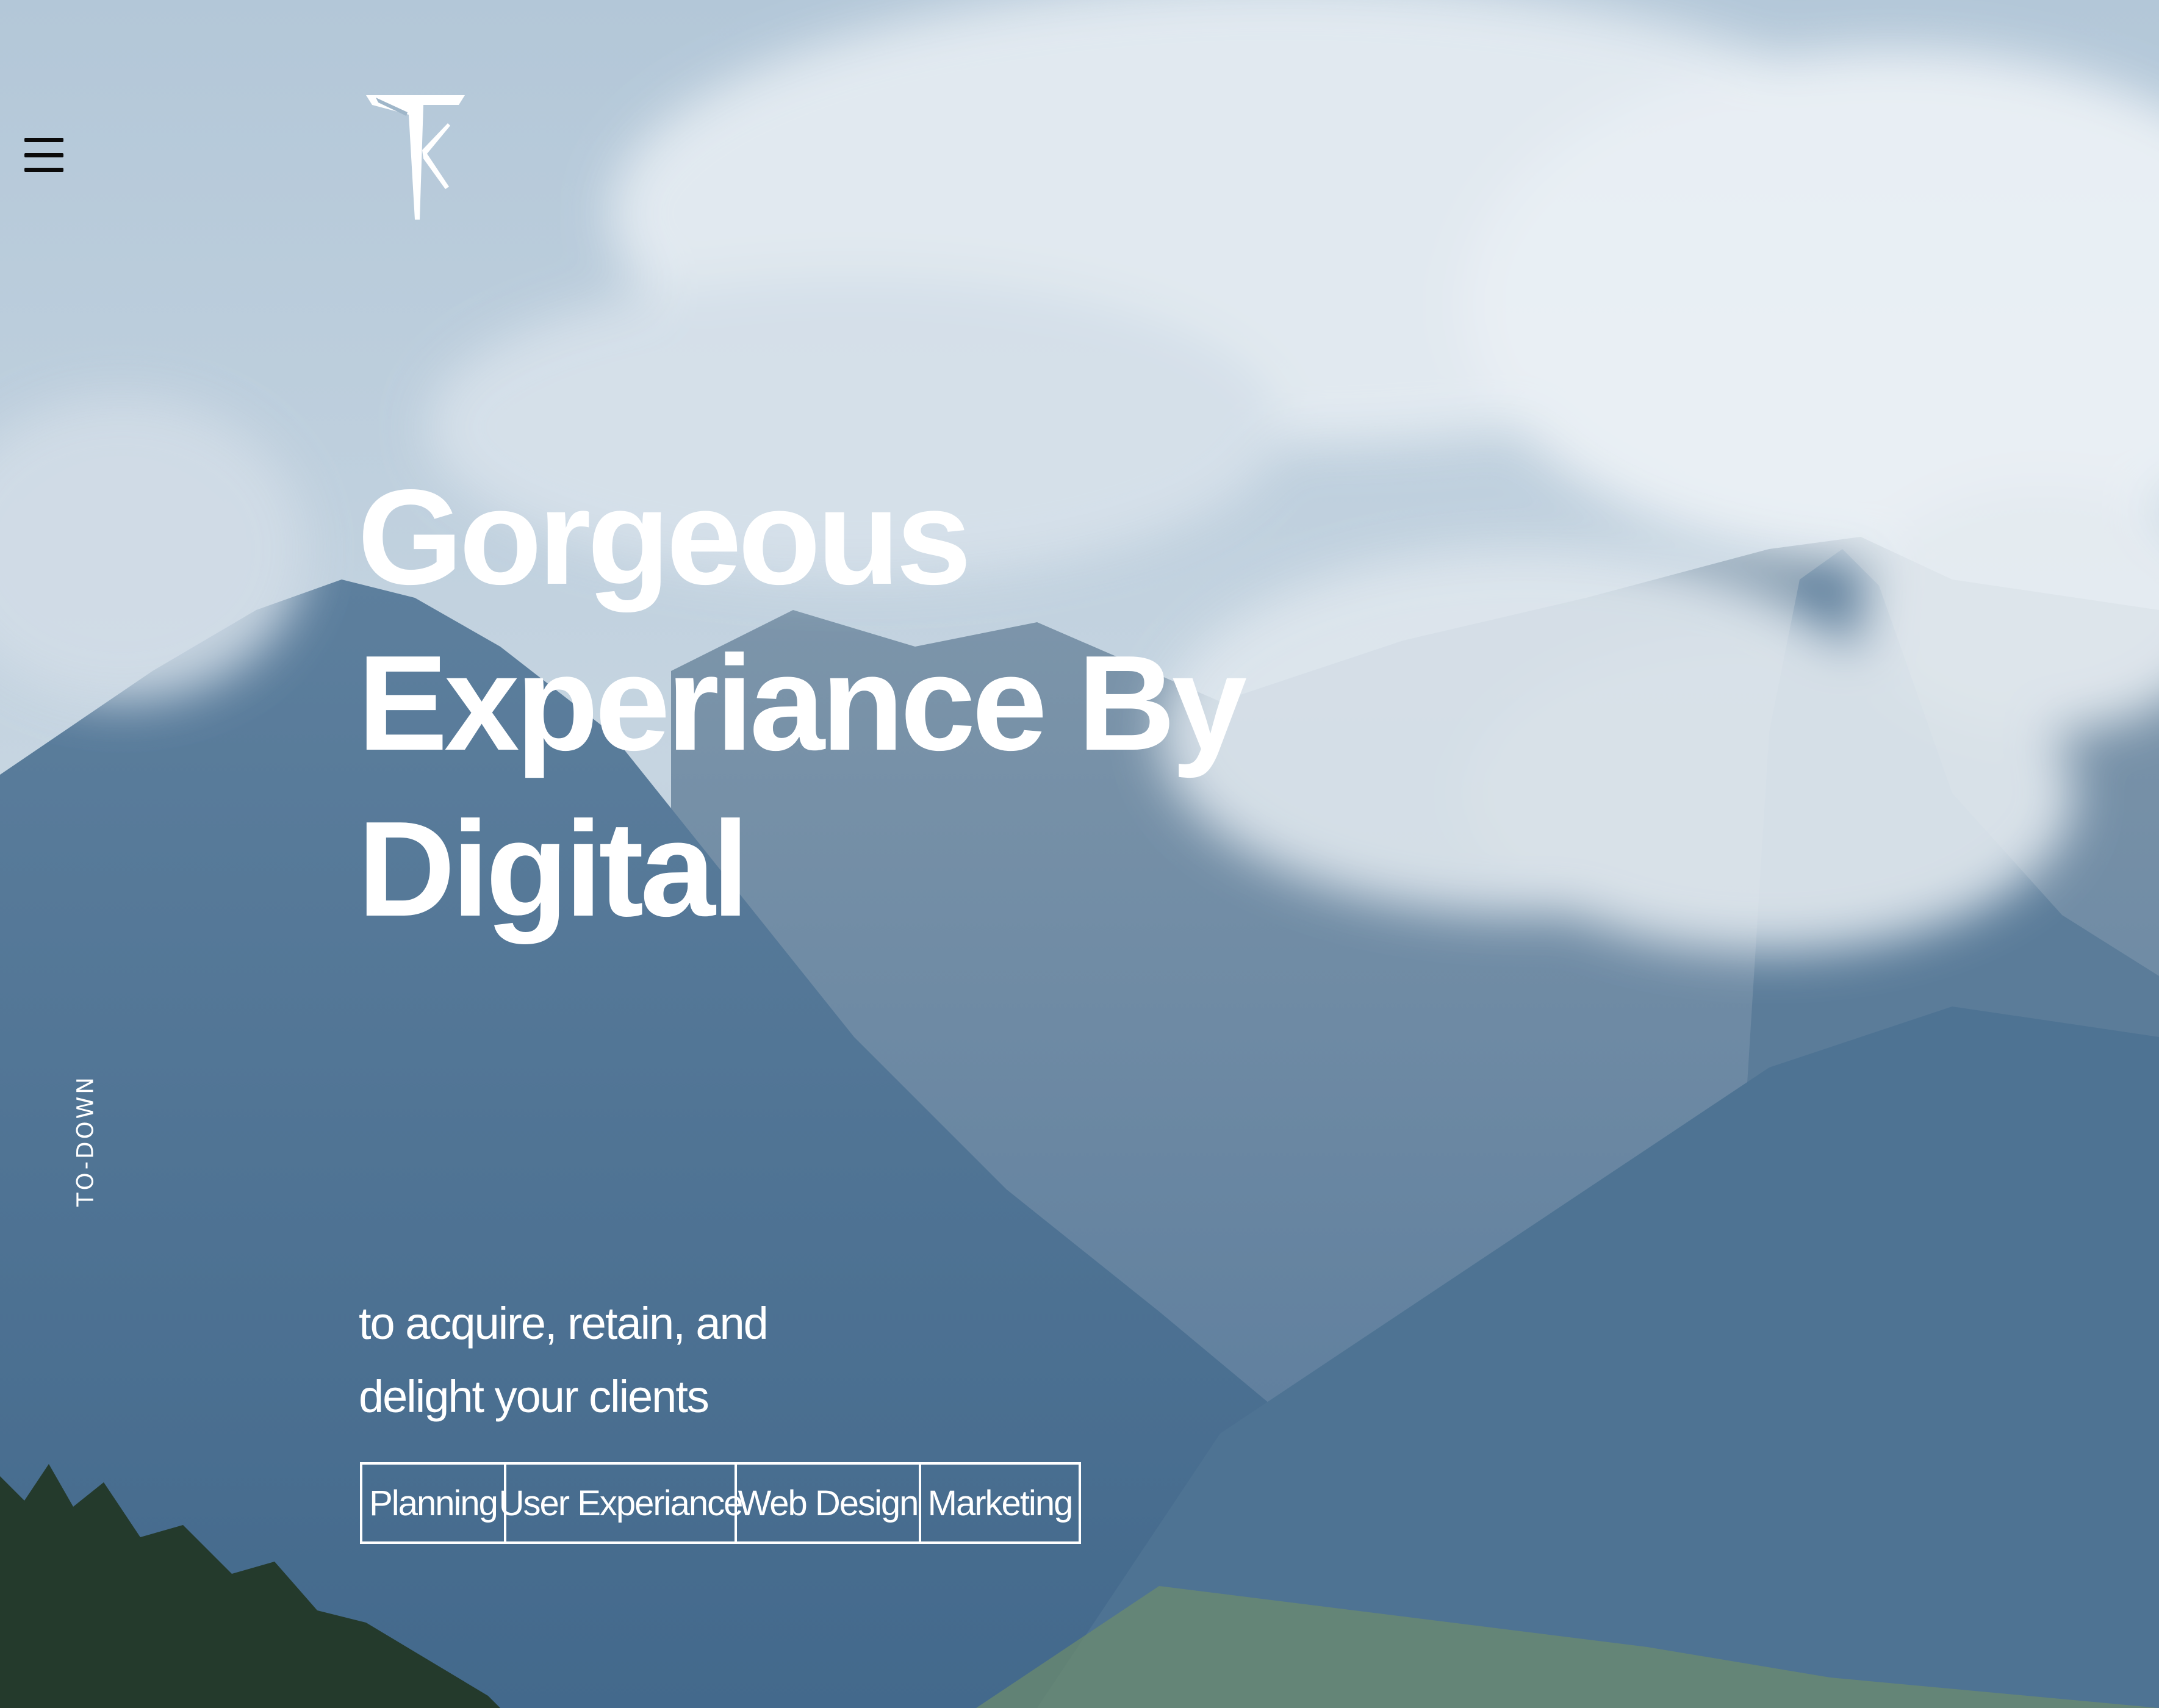  Describe the element at coordinates (534, 1396) in the screenshot. I see `subtitle-line: delight your clients` at that location.